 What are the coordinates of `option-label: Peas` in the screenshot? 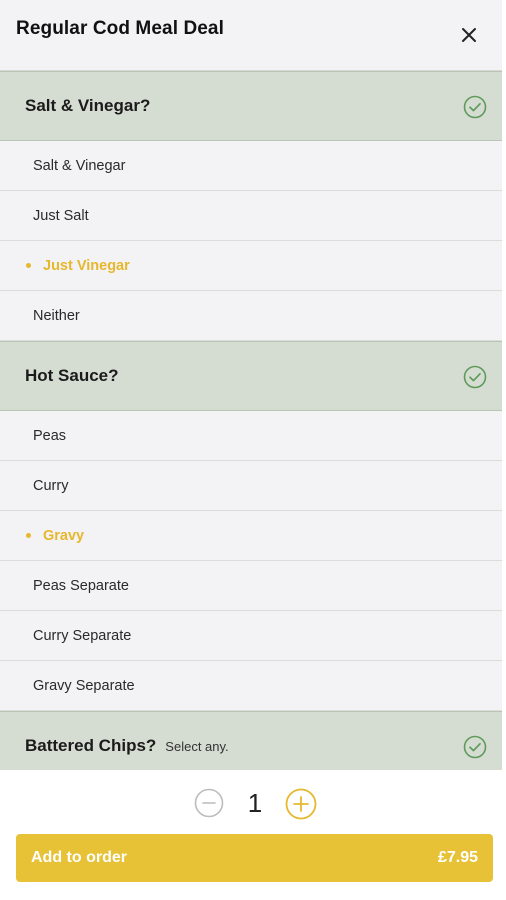 It's located at (50, 435).